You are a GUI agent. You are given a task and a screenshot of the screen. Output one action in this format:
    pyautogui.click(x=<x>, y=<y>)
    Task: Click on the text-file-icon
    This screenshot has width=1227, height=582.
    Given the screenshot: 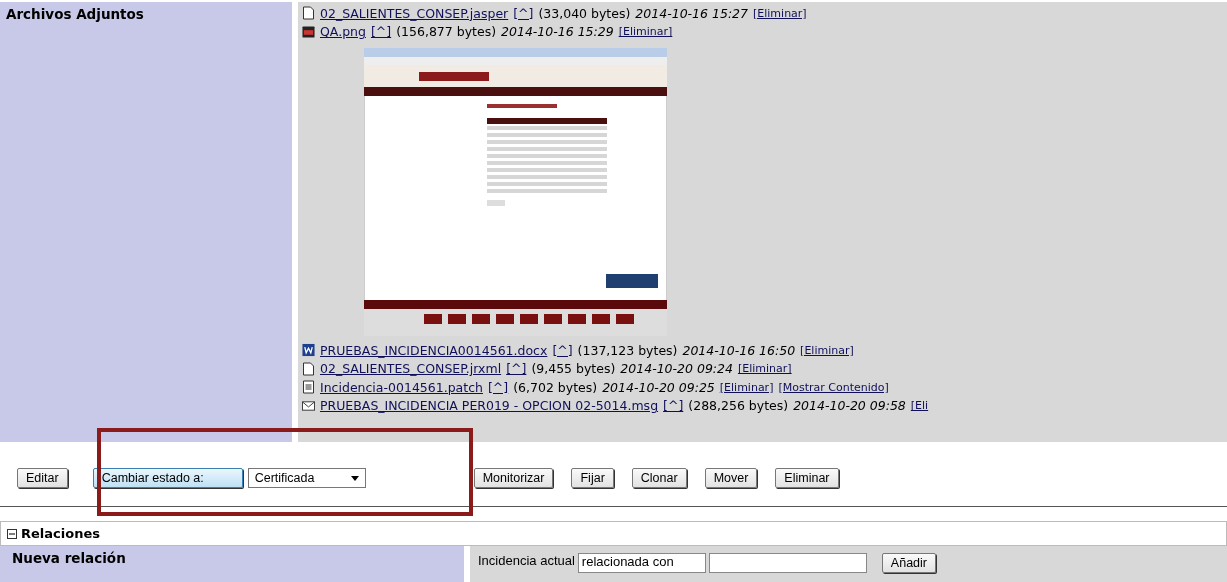 What is the action you would take?
    pyautogui.click(x=308, y=387)
    